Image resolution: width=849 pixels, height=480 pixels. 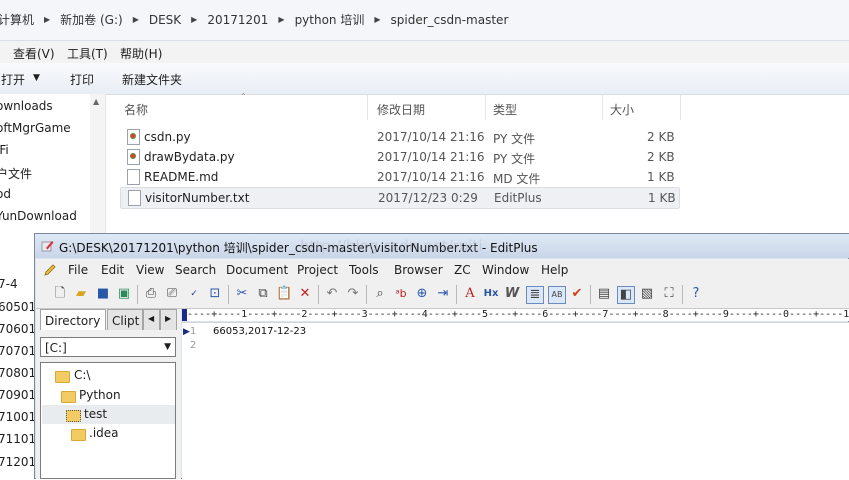 I want to click on menu-tools: 工具(T), so click(x=87, y=53).